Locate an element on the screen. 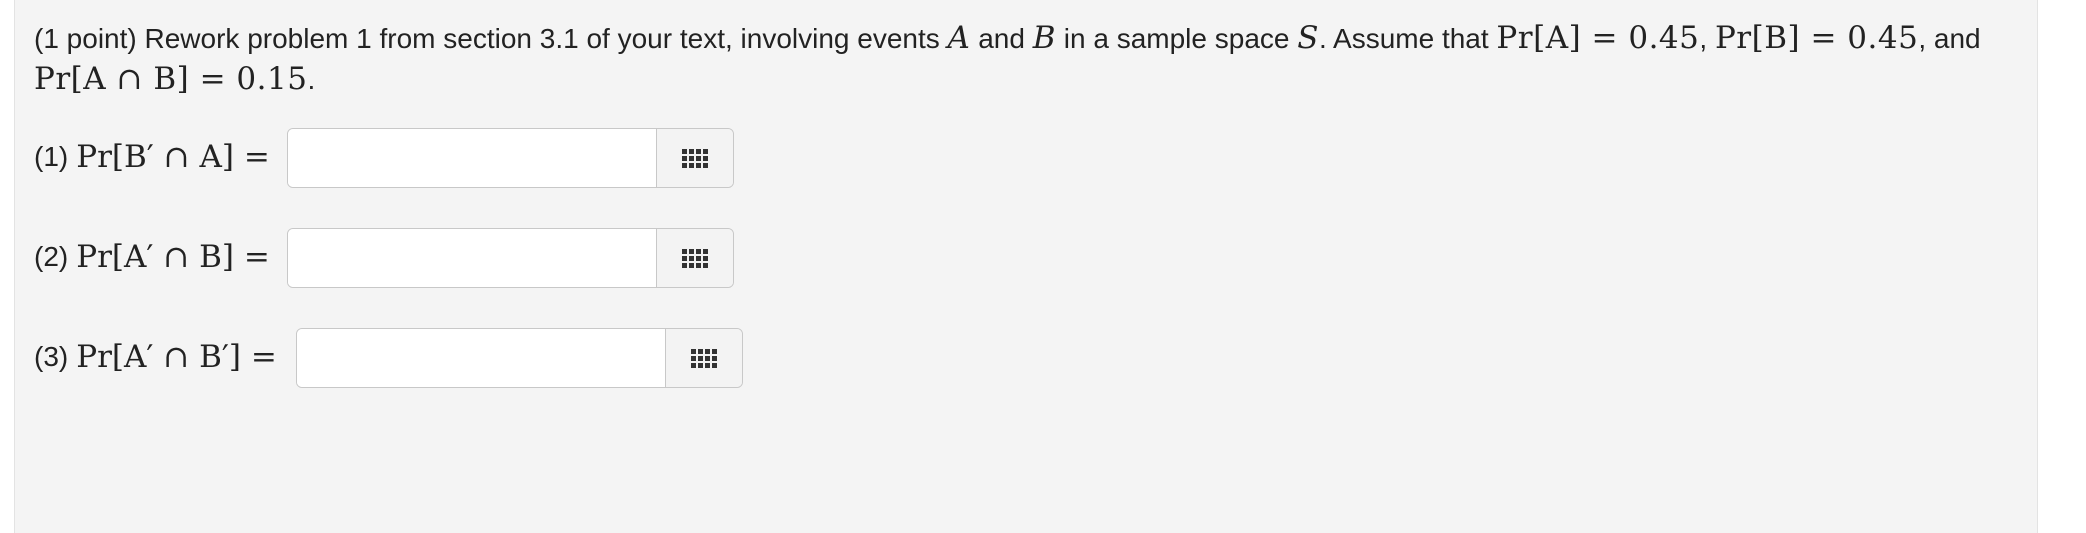 Image resolution: width=2086 pixels, height=533 pixels. points-label: (1 point) is located at coordinates (85, 38).